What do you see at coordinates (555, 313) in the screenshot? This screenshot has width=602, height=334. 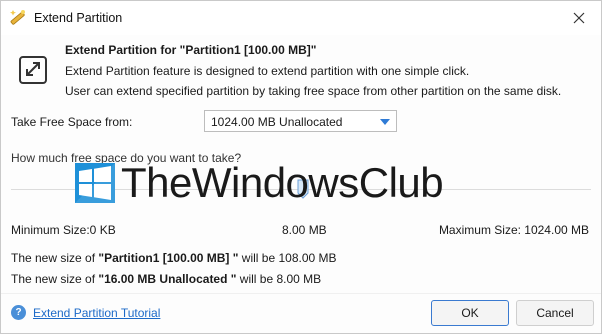 I see `cancel-button: Cancel` at bounding box center [555, 313].